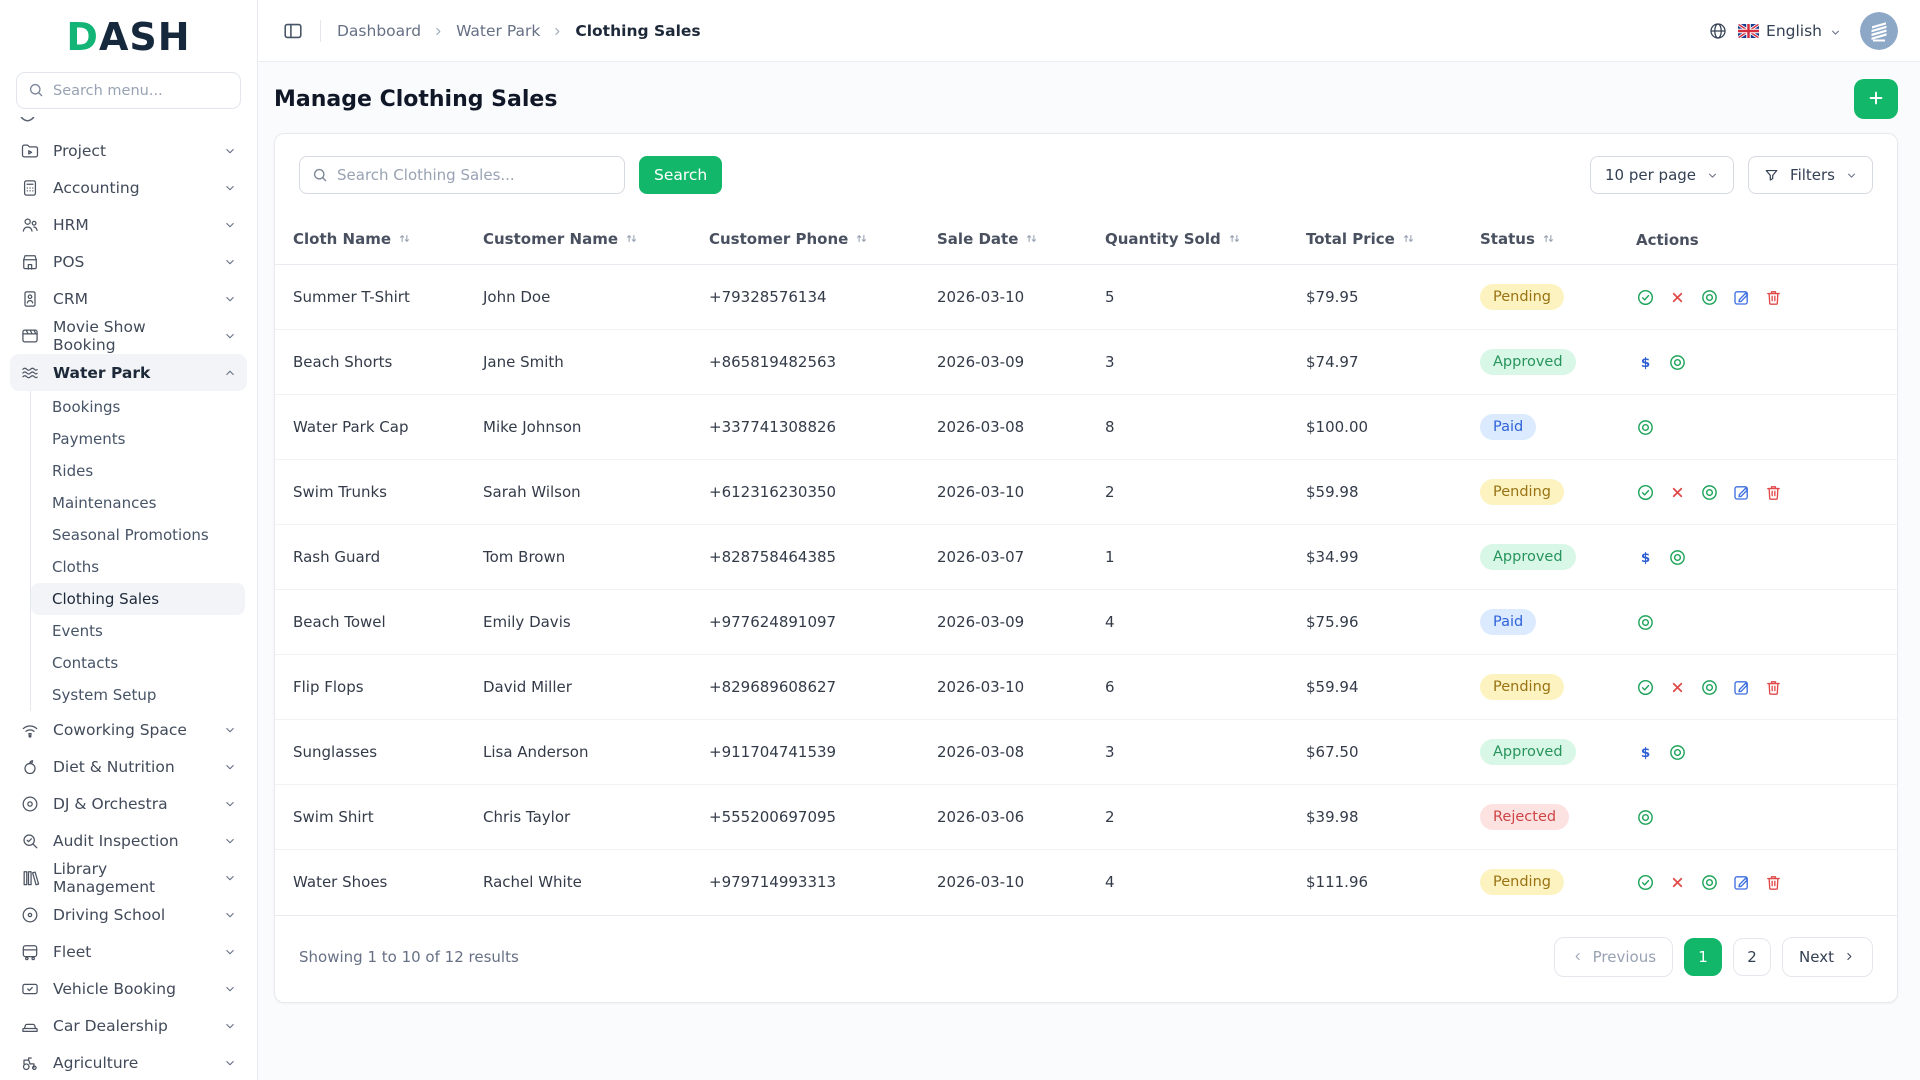 This screenshot has height=1080, width=1920. Describe the element at coordinates (110, 1025) in the screenshot. I see `sidebar-item-label: Car Dealership` at that location.